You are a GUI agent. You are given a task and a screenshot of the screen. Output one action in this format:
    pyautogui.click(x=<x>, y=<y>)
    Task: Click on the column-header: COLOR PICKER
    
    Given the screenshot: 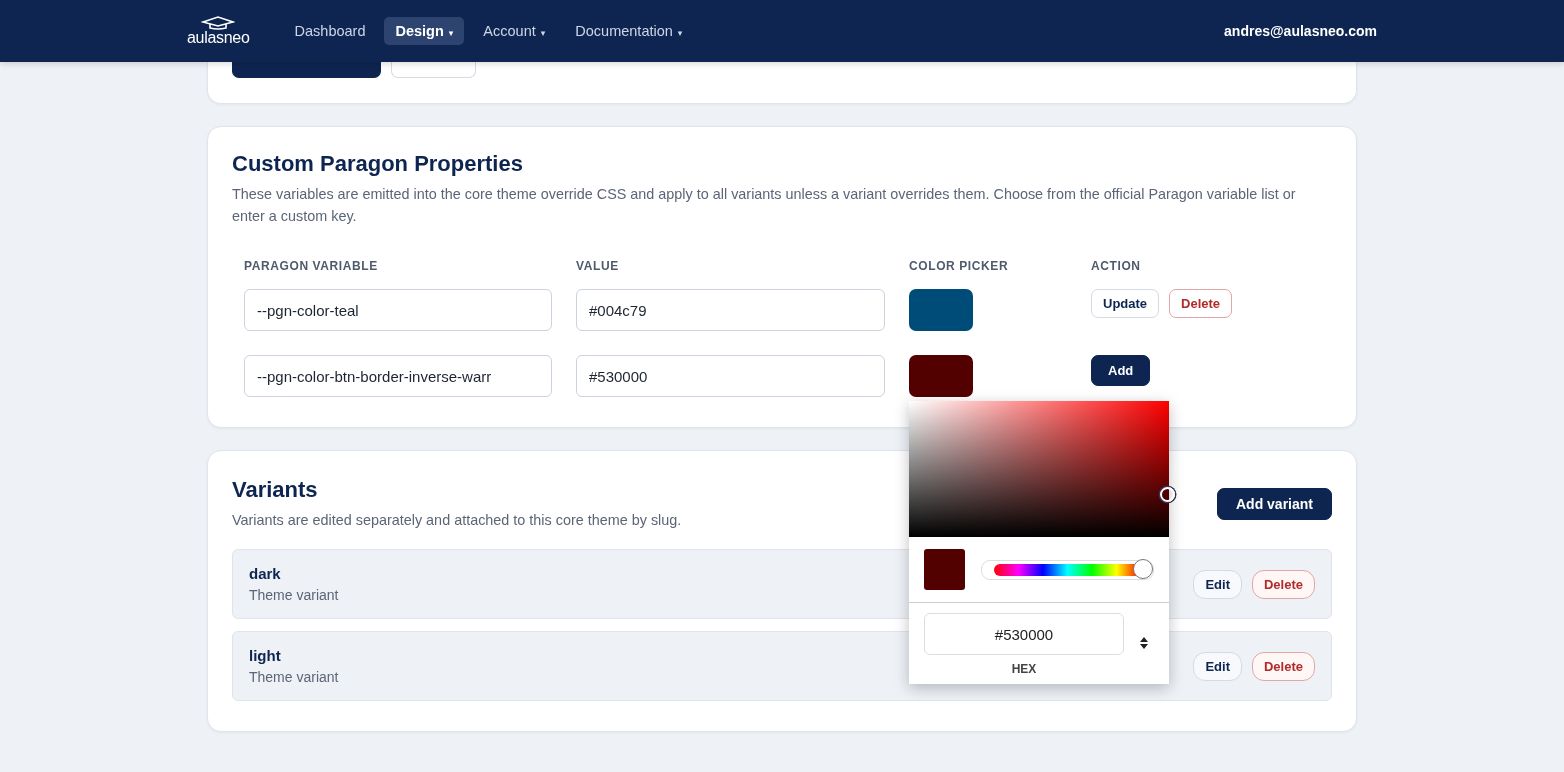 What is the action you would take?
    pyautogui.click(x=959, y=266)
    